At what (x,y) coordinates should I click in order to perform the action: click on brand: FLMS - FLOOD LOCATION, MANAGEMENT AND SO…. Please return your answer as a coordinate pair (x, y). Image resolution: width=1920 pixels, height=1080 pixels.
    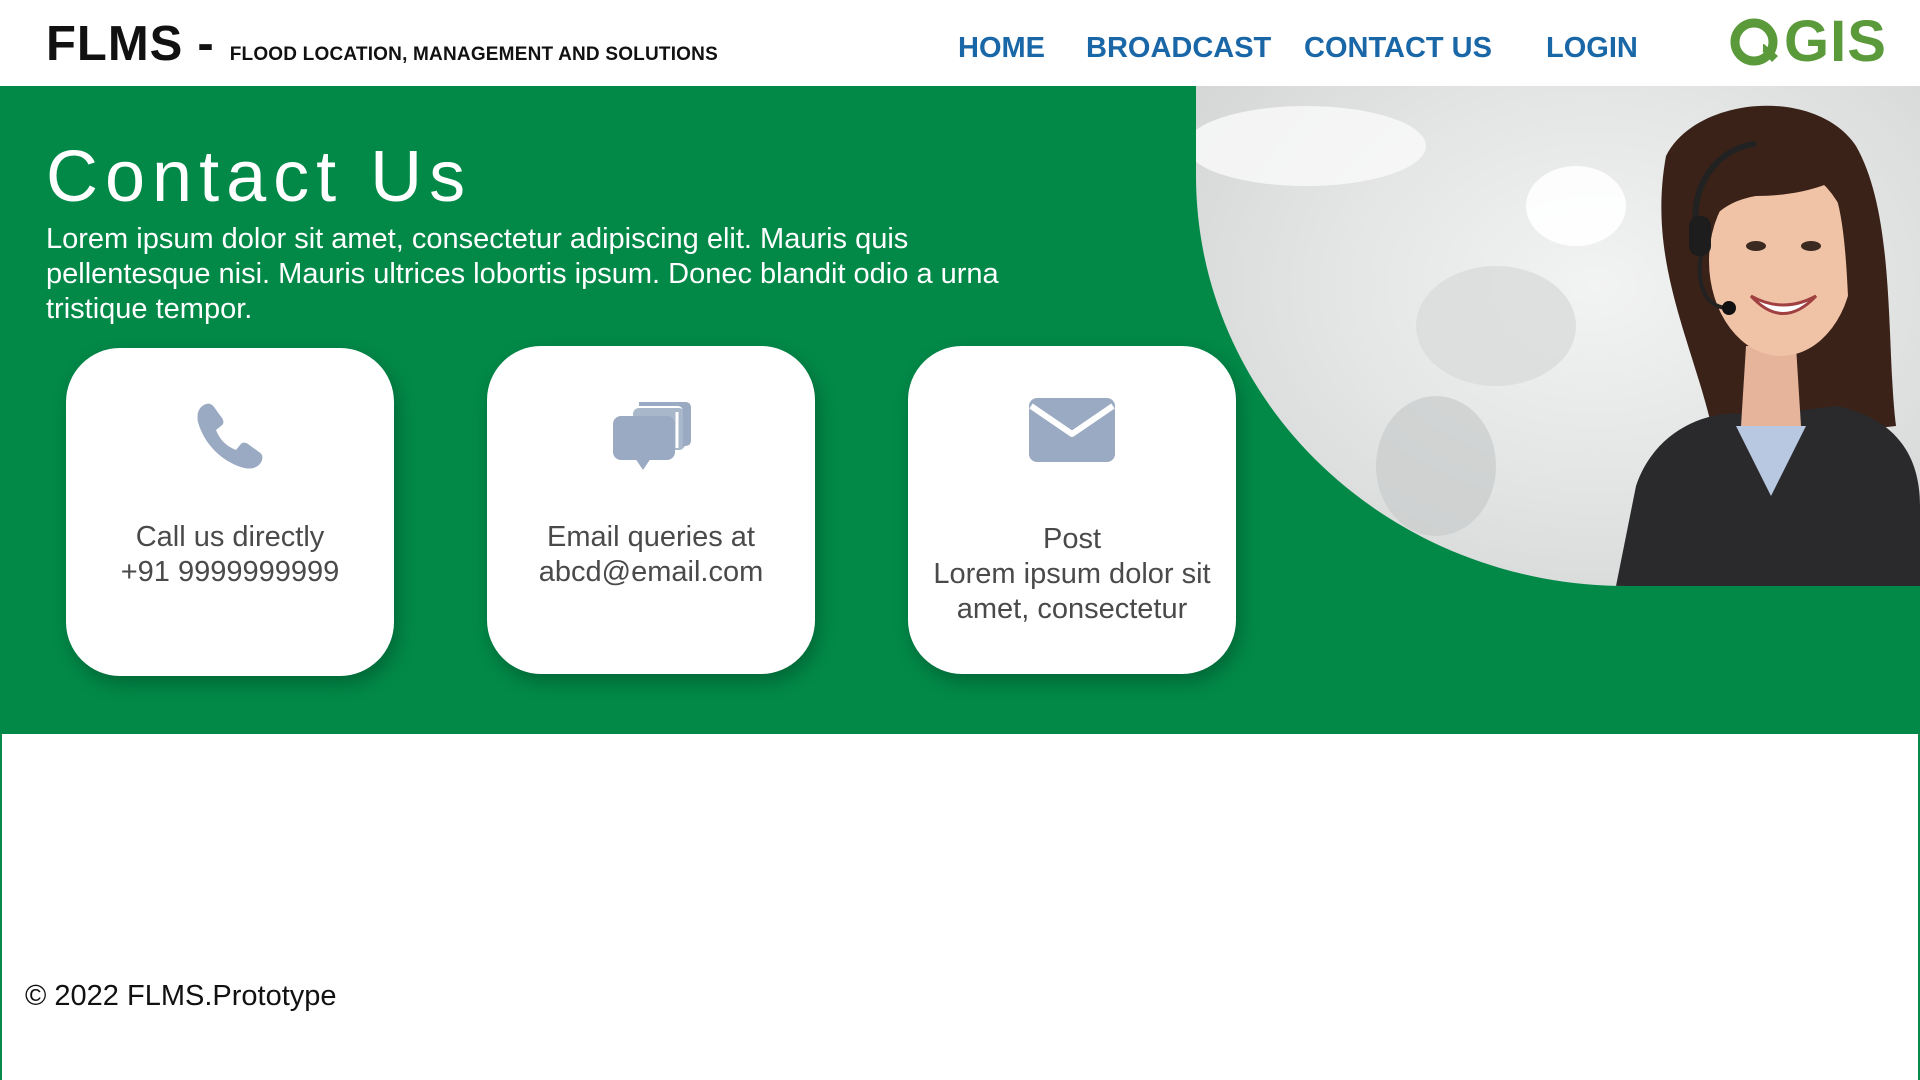
    Looking at the image, I should click on (382, 46).